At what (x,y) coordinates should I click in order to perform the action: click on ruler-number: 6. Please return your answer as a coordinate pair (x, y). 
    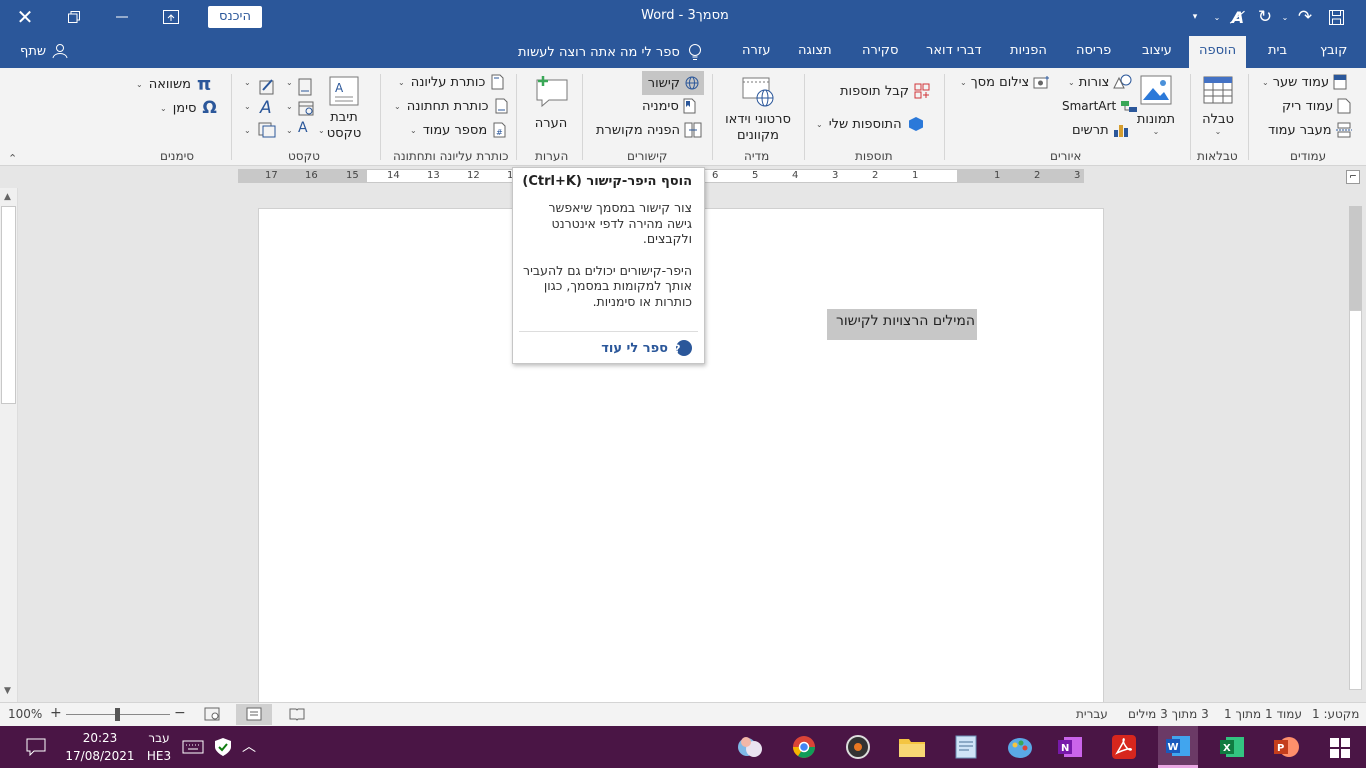
    Looking at the image, I should click on (715, 175).